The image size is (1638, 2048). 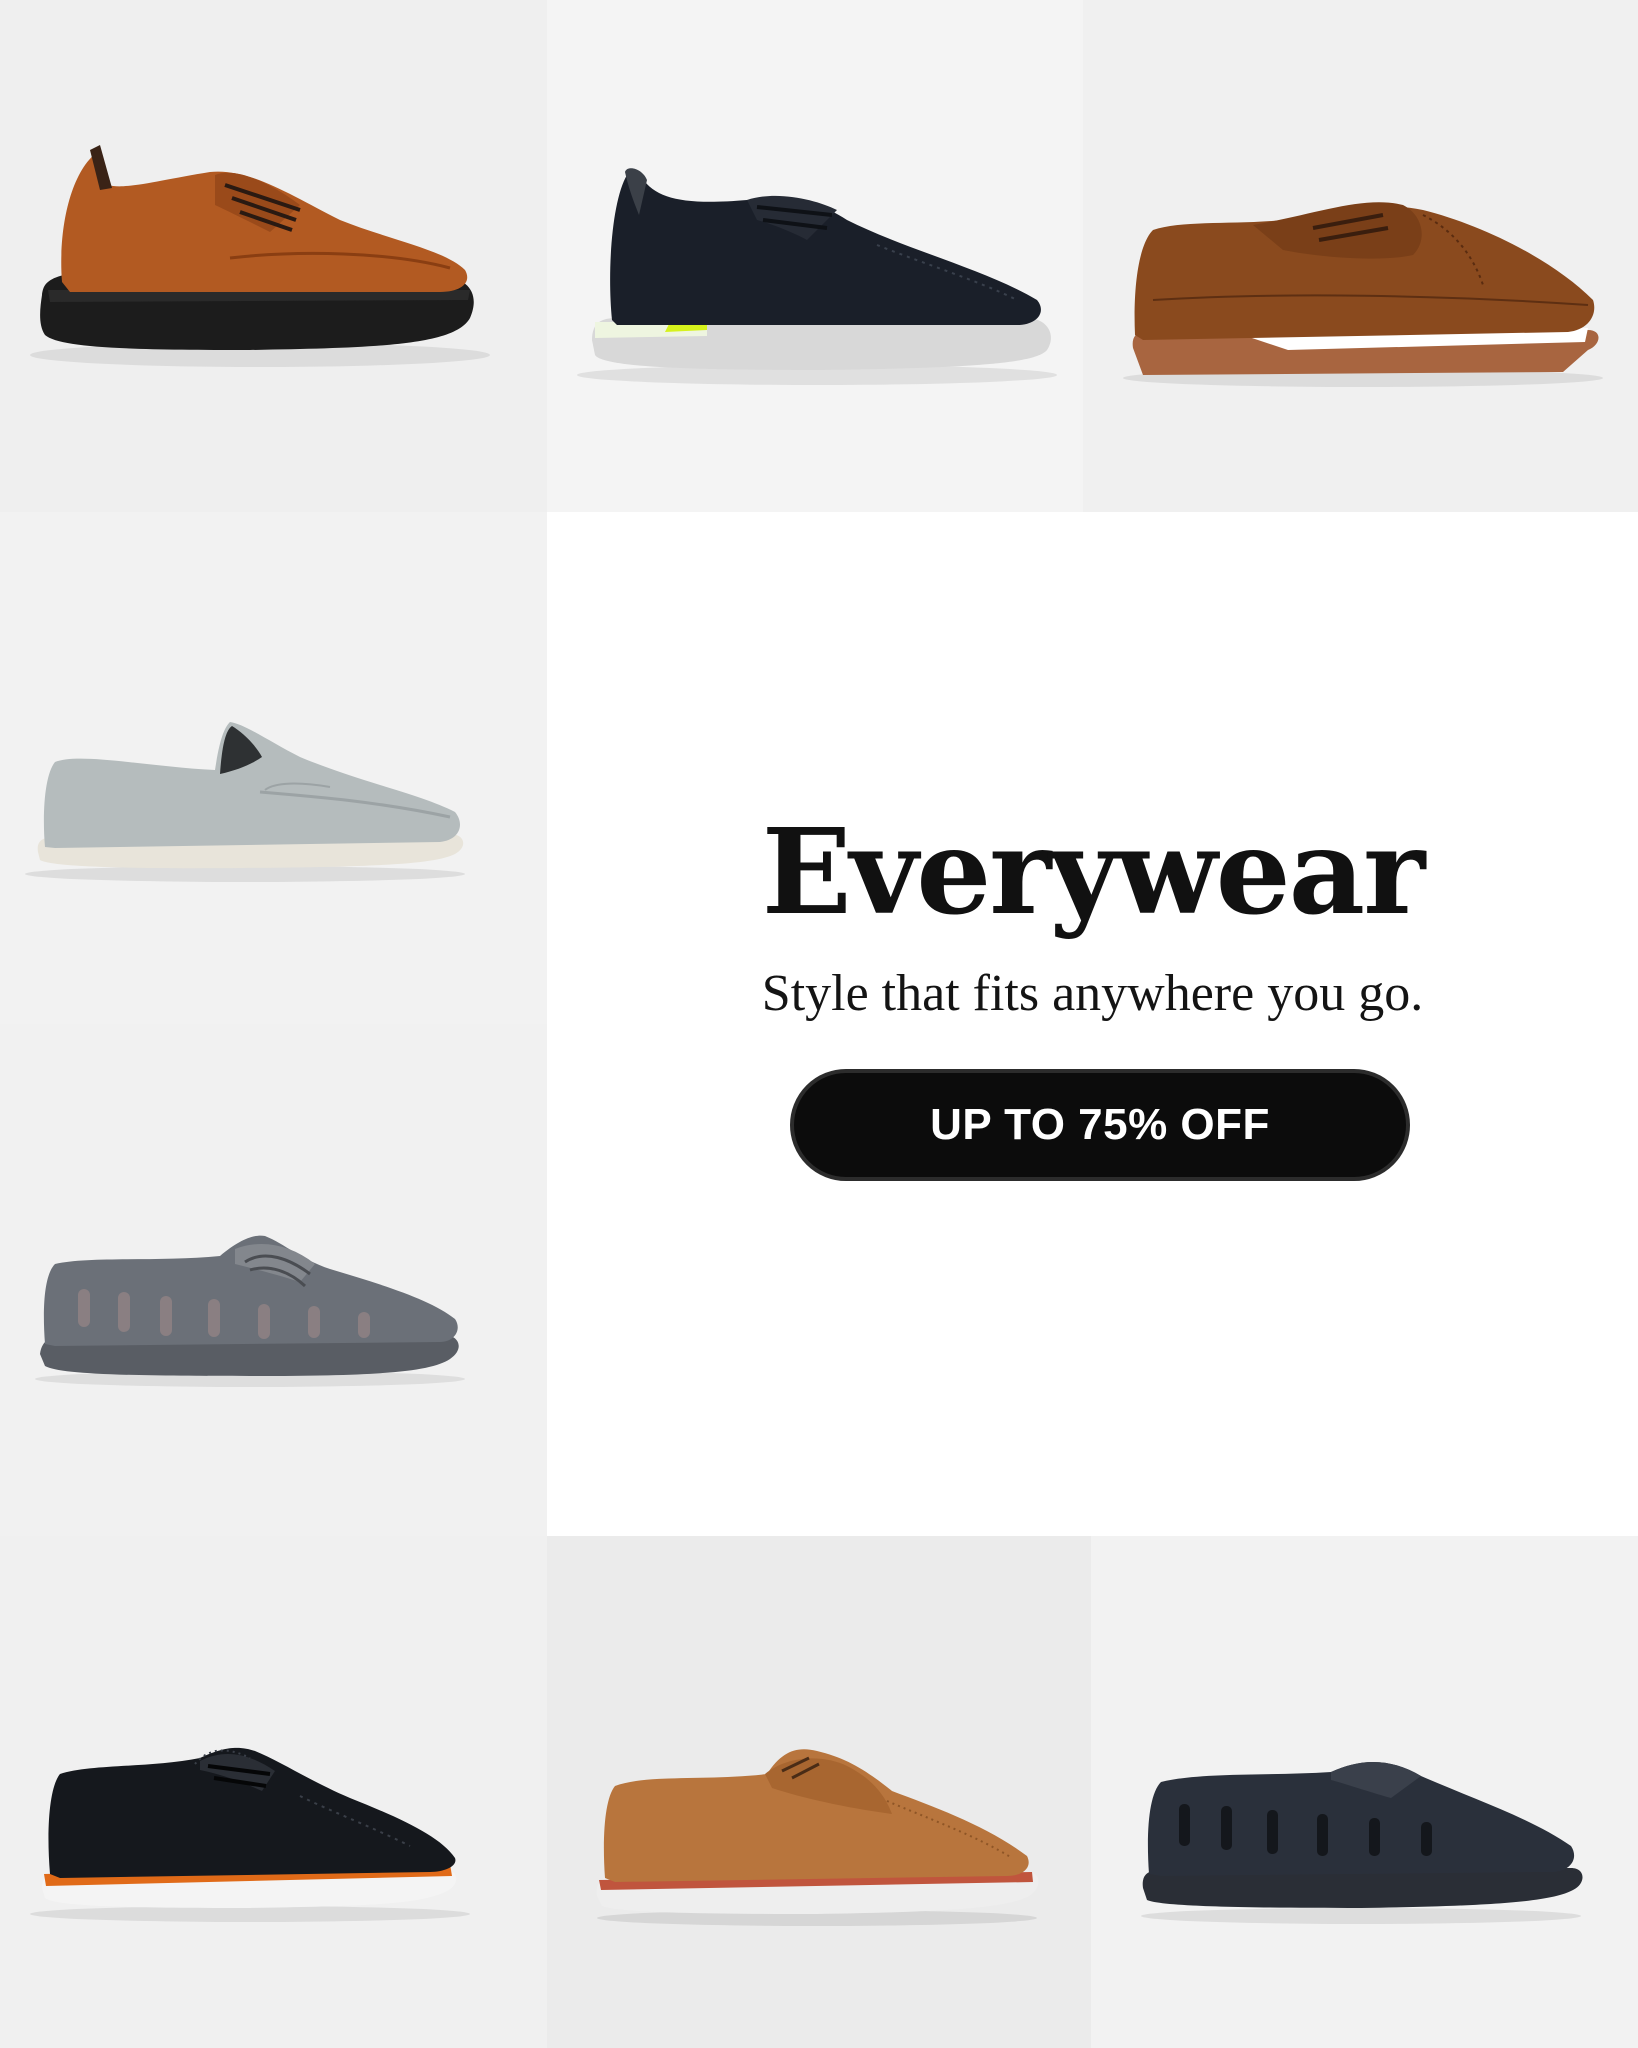 What do you see at coordinates (1362, 1842) in the screenshot?
I see `navy-slip-on-loafer-icon` at bounding box center [1362, 1842].